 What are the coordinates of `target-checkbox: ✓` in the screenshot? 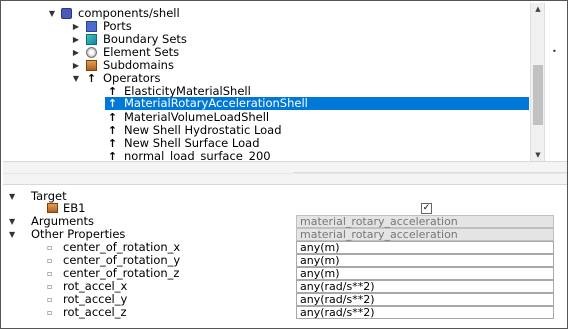 It's located at (426, 208).